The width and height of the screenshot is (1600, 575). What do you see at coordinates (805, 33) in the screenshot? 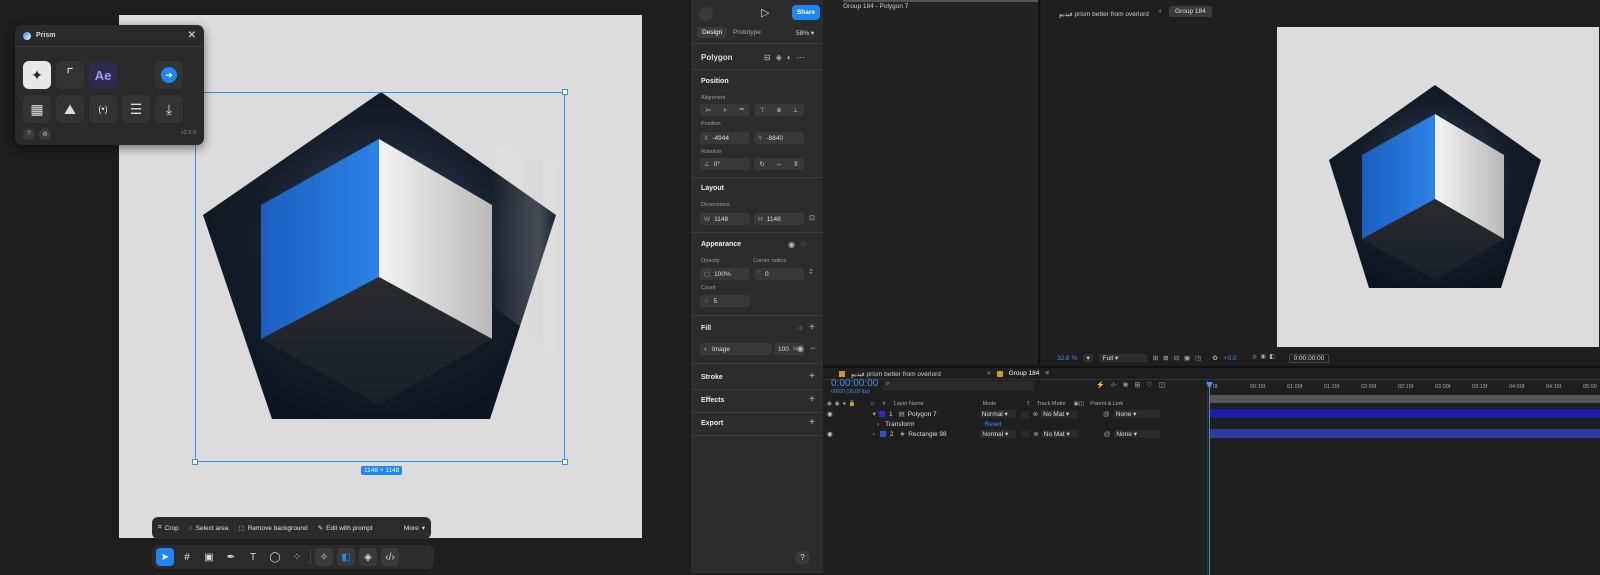
I see `zoom-dropdown: 58% ▾` at bounding box center [805, 33].